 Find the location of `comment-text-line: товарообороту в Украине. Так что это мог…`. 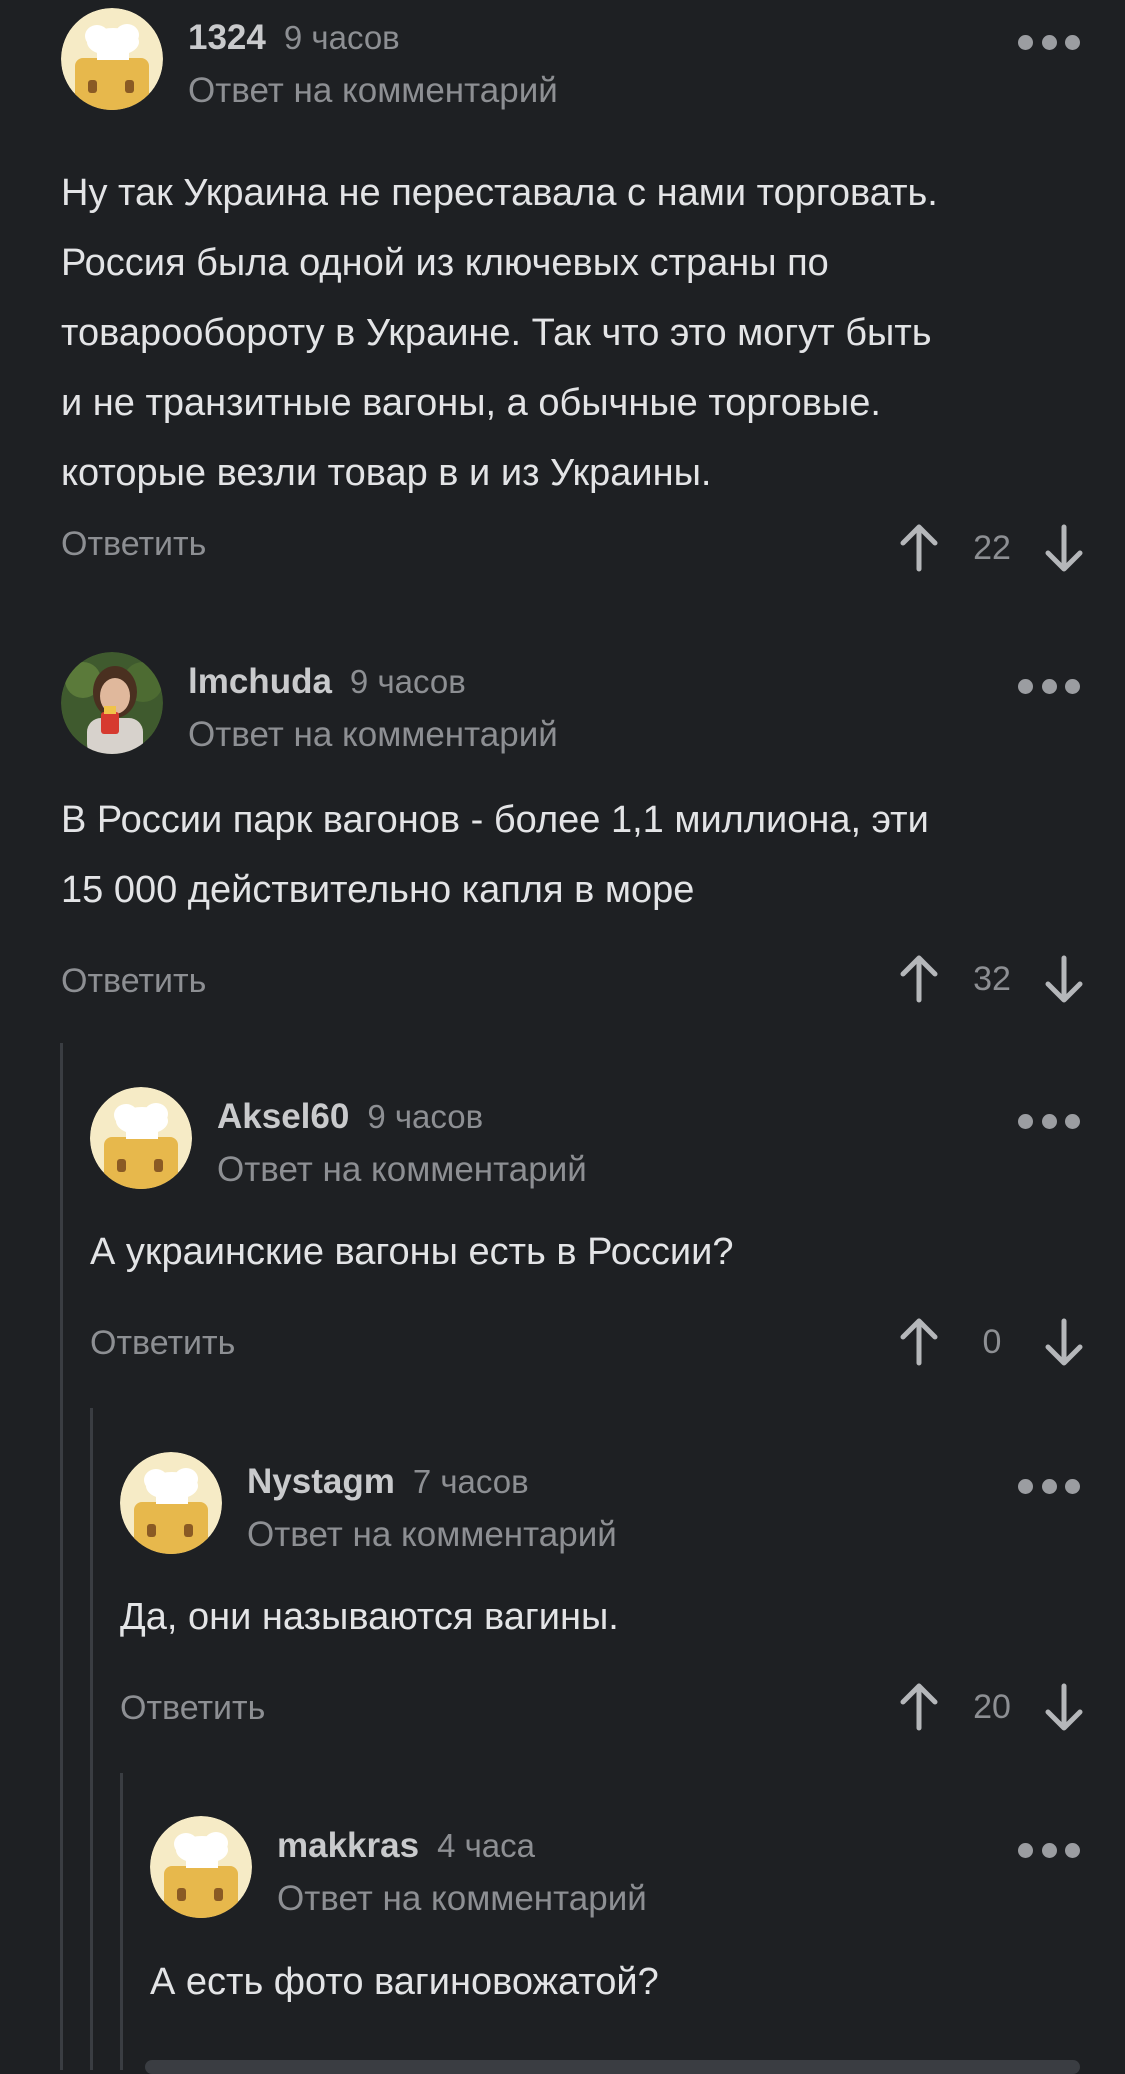

comment-text-line: товарообороту в Украине. Так что это мог… is located at coordinates (496, 333).